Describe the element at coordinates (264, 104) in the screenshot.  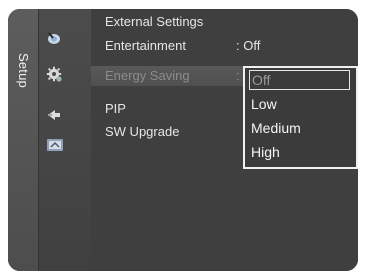
I see `dropdown-option-low: Low` at that location.